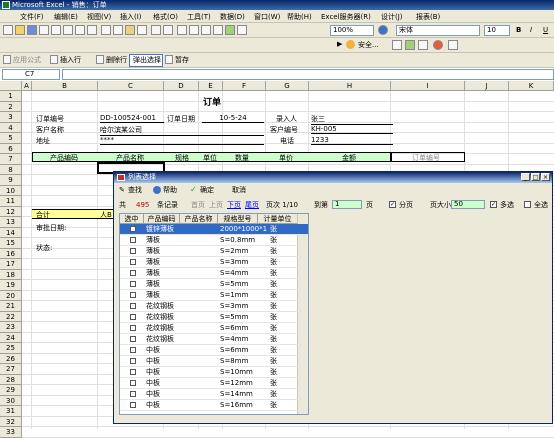  I want to click on menu-format: 格式(O), so click(165, 17).